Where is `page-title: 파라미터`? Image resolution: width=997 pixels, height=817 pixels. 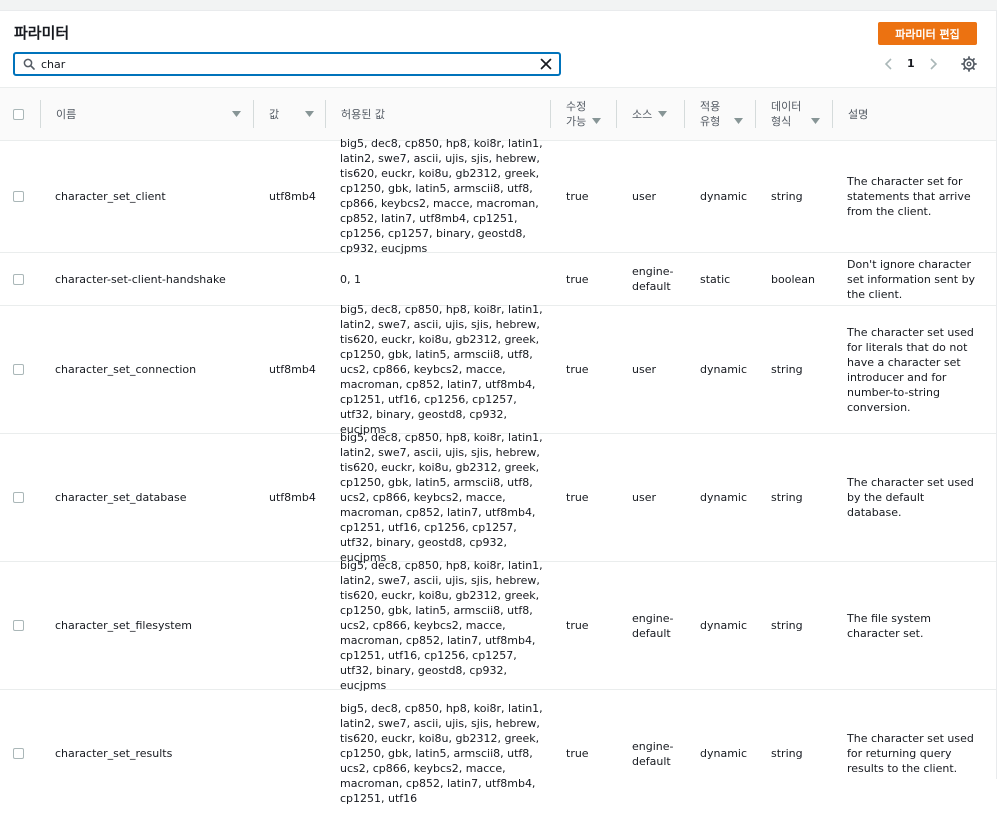 page-title: 파라미터 is located at coordinates (42, 33).